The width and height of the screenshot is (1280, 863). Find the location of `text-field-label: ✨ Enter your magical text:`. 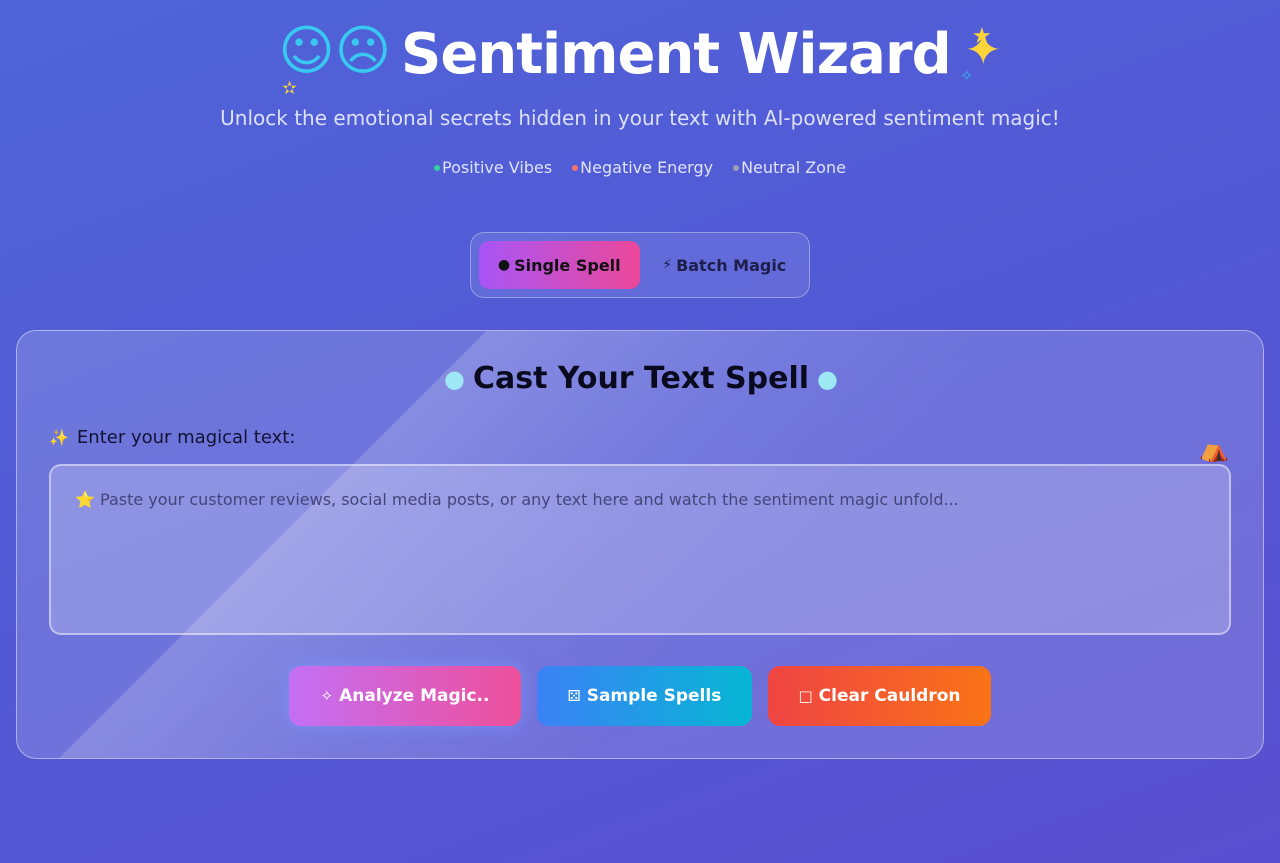

text-field-label: ✨ Enter your magical text: is located at coordinates (172, 437).